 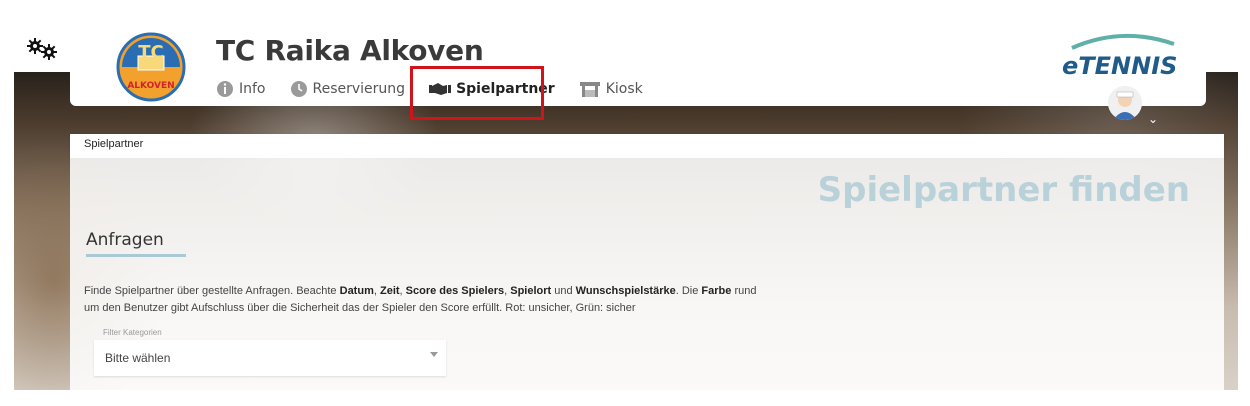 What do you see at coordinates (477, 93) in the screenshot?
I see `highlight-annotation-box` at bounding box center [477, 93].